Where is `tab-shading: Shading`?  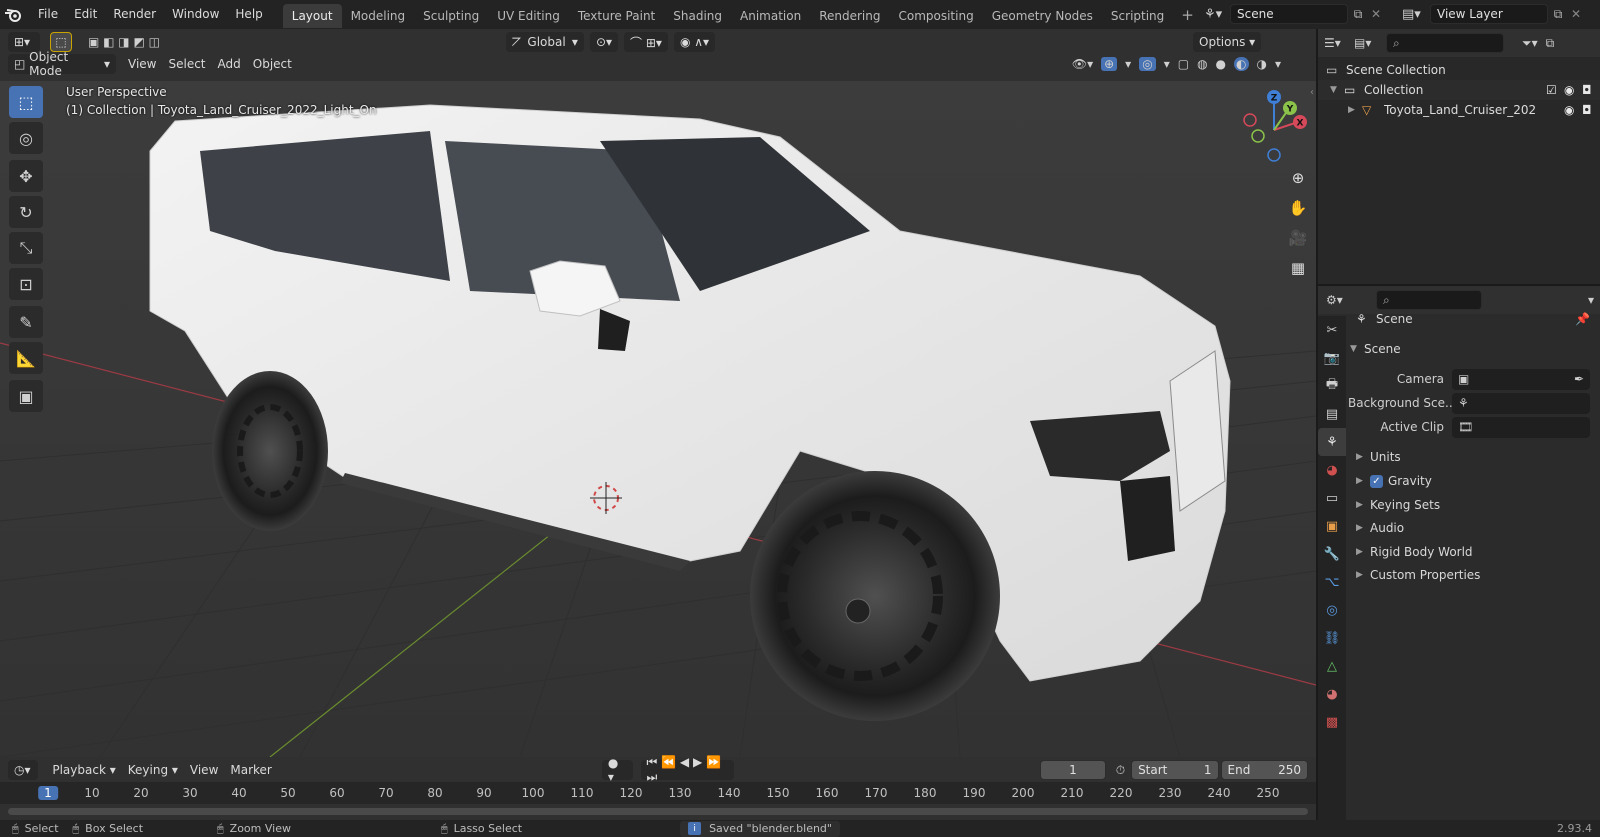
tab-shading: Shading is located at coordinates (697, 16).